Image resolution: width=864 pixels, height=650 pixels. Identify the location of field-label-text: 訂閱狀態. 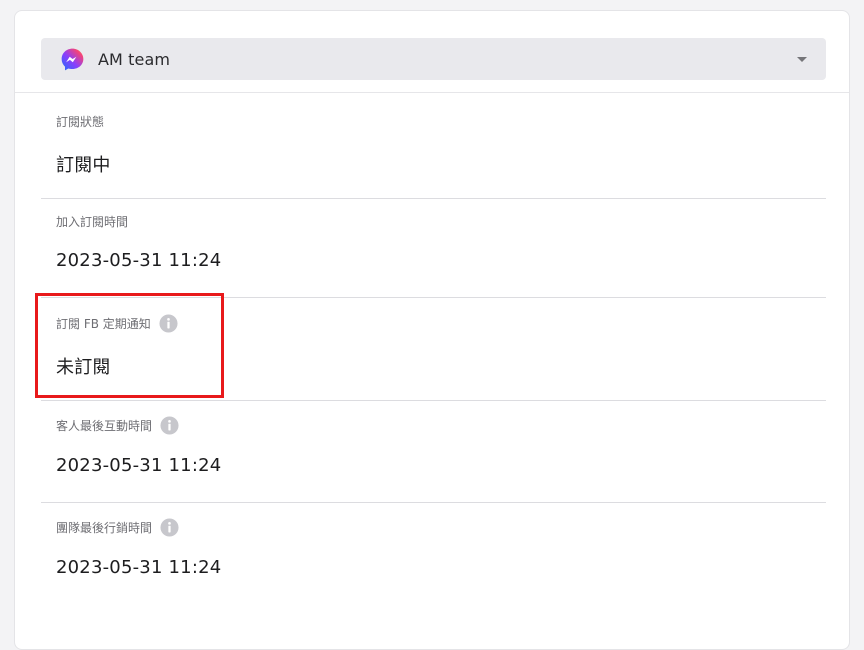
(80, 121).